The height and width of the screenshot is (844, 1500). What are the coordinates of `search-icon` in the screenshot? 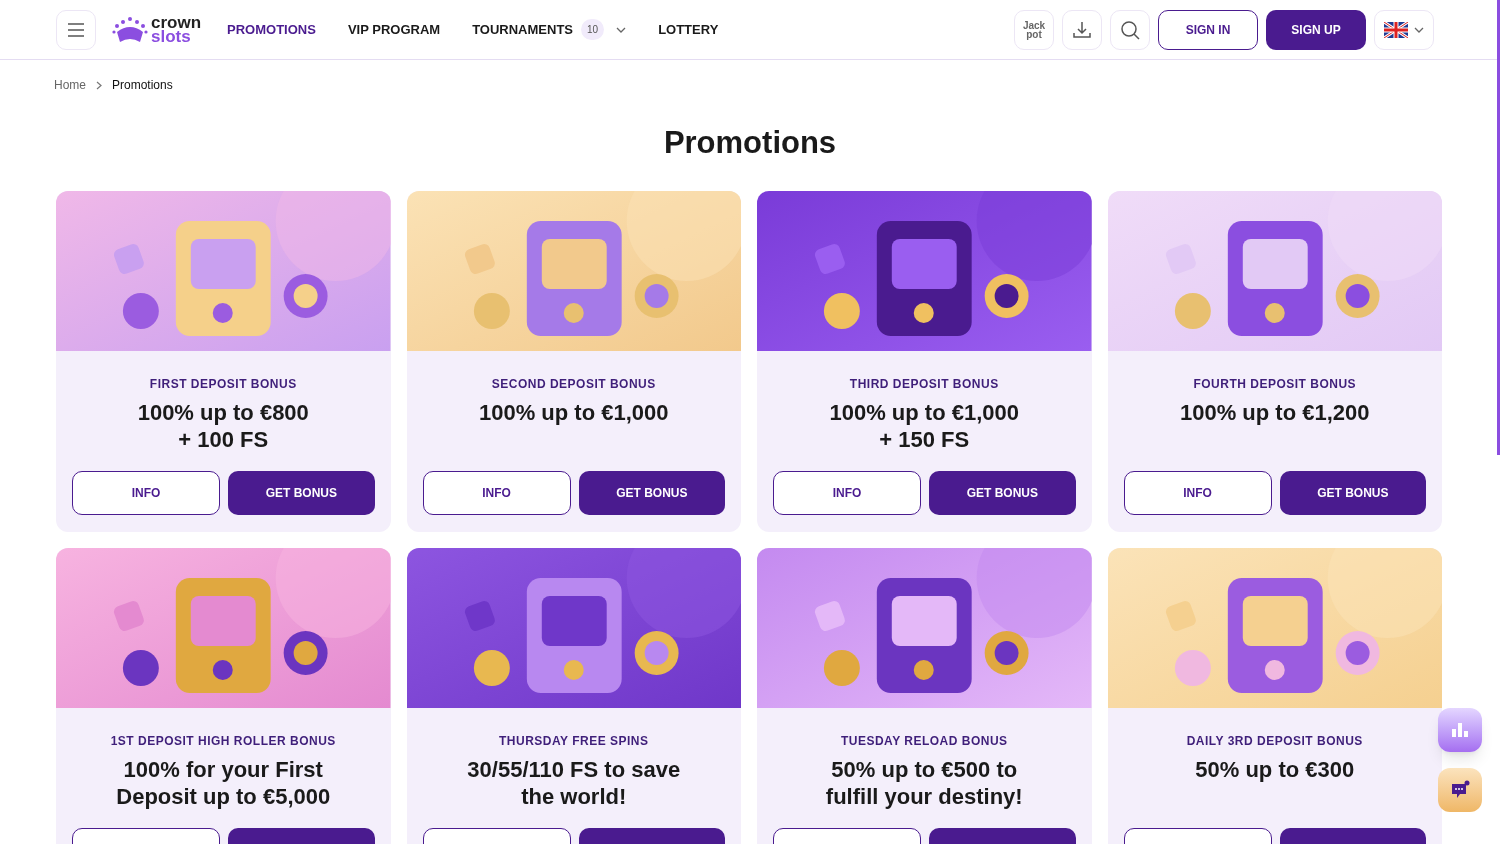 It's located at (1130, 29).